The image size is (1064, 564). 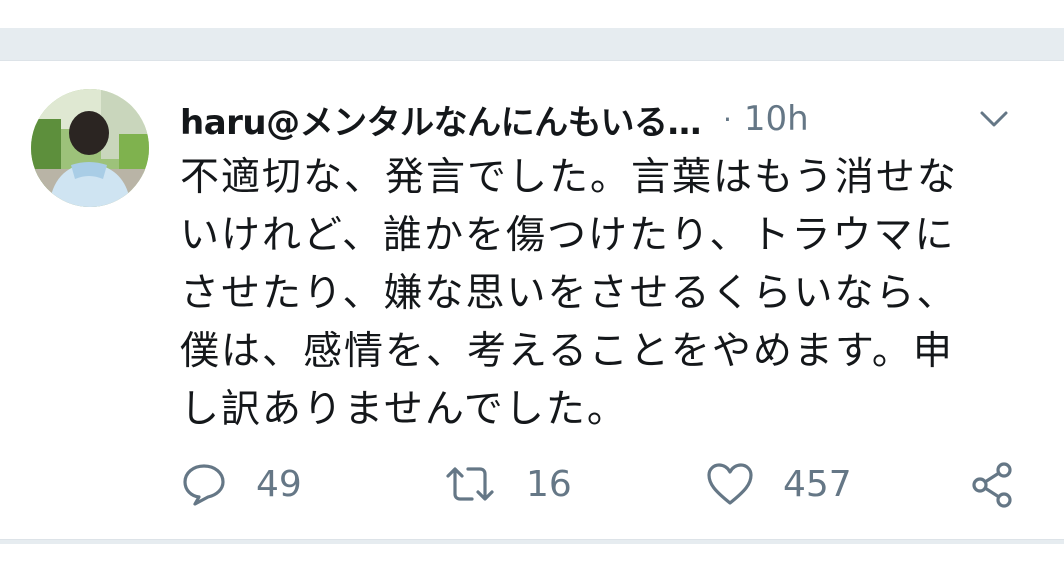 I want to click on retweet-count: 16, so click(x=549, y=484).